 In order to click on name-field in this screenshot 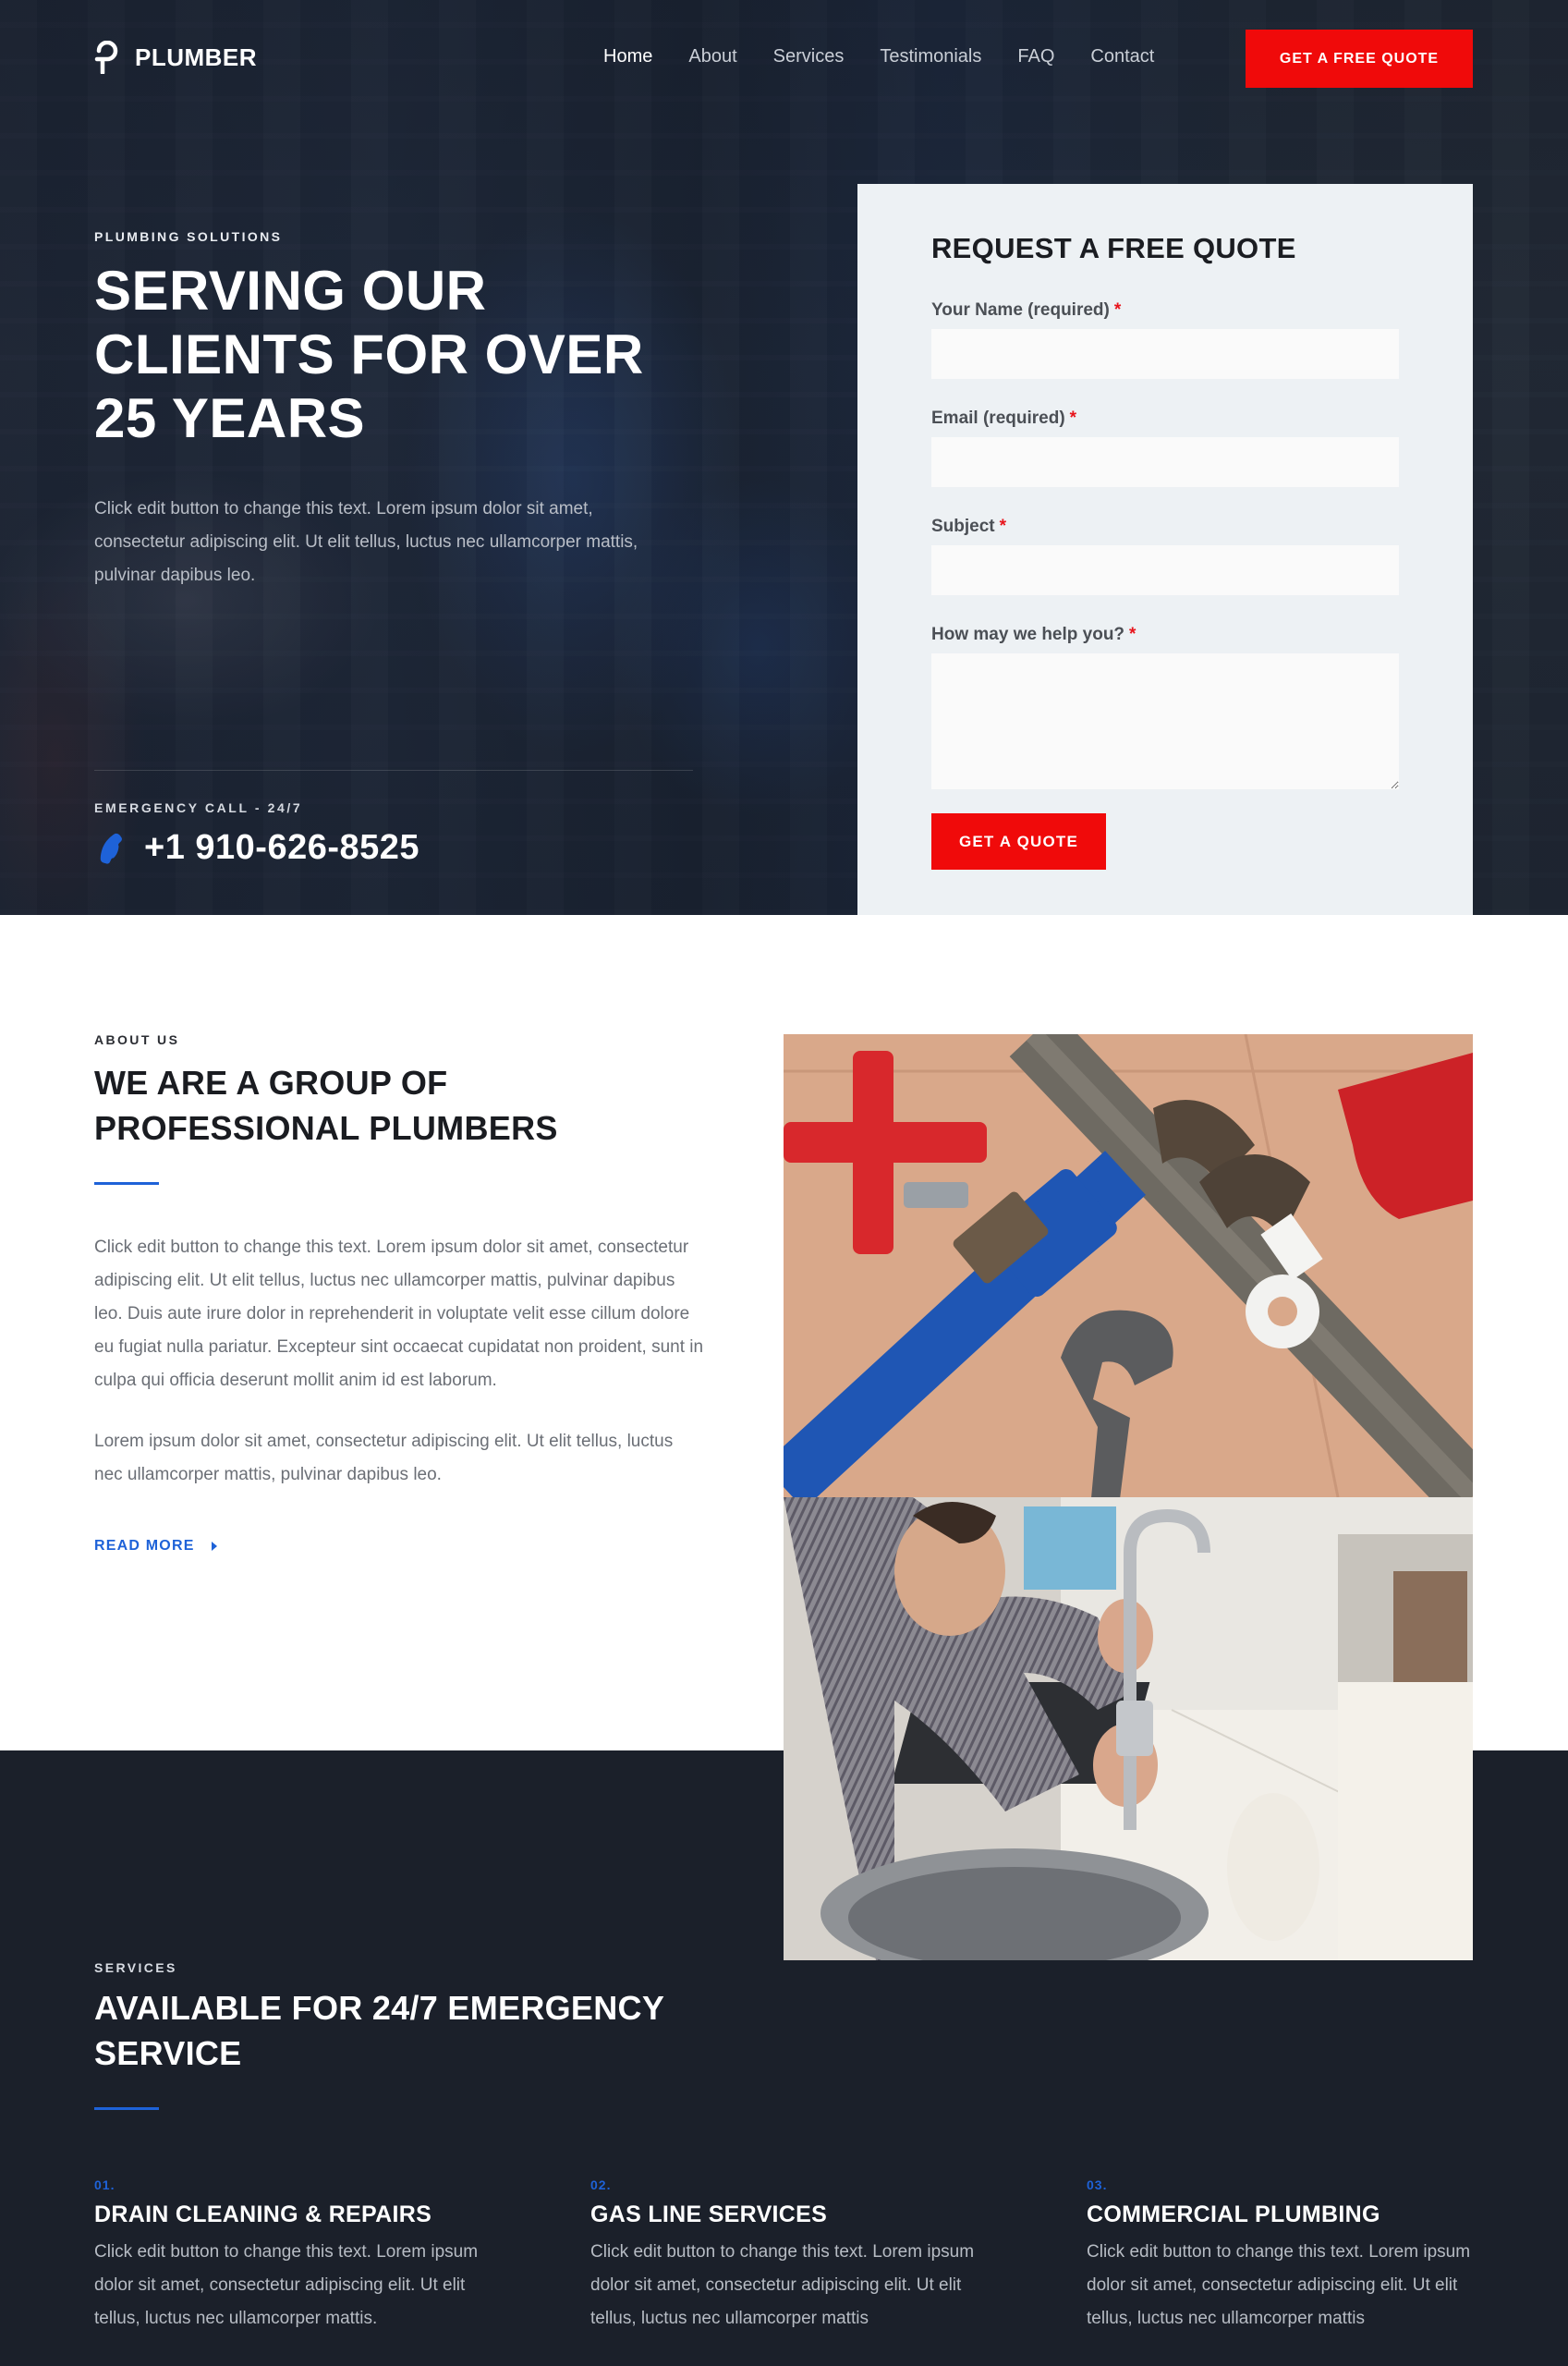, I will do `click(1165, 354)`.